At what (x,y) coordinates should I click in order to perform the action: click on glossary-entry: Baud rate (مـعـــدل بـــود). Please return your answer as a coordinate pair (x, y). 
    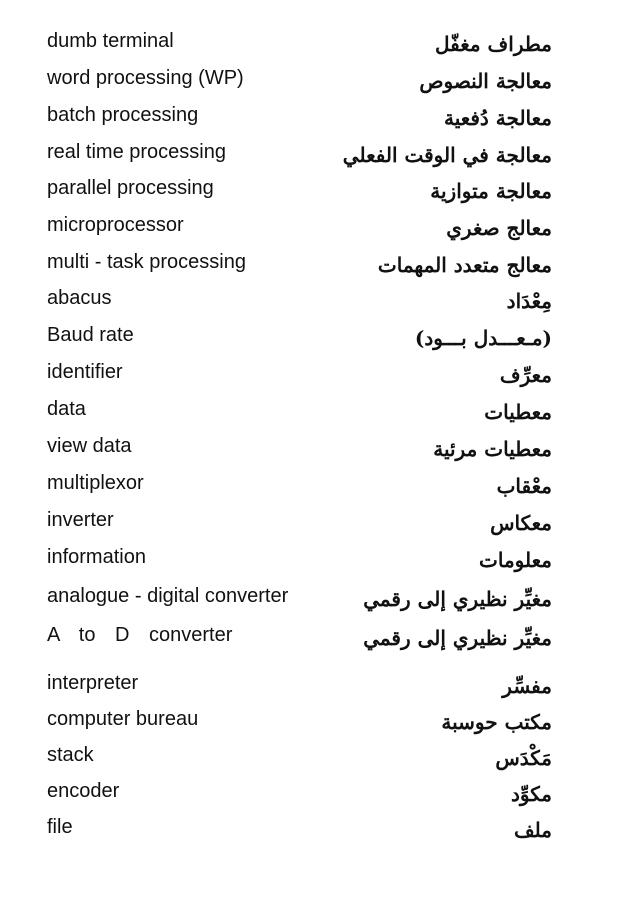
    Looking at the image, I should click on (310, 340).